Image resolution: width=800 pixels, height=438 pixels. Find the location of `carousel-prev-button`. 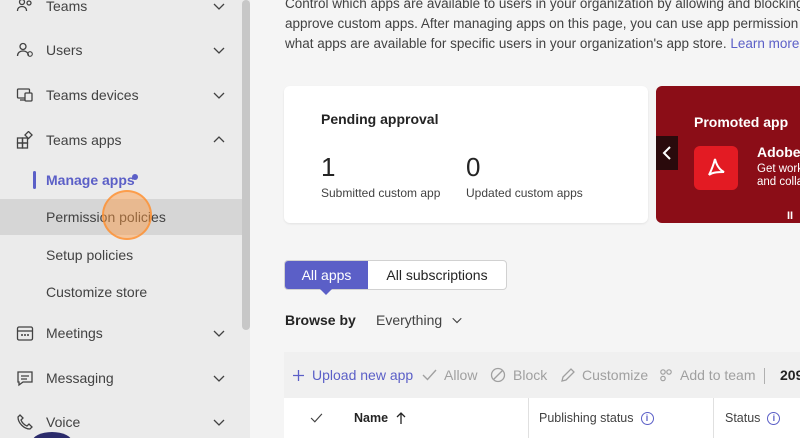

carousel-prev-button is located at coordinates (667, 153).